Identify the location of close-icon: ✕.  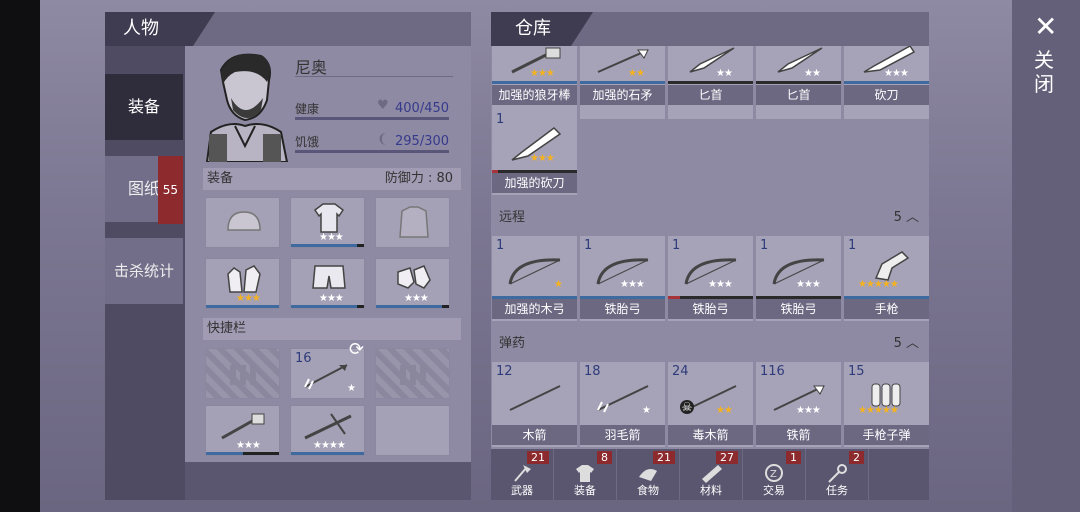
(1045, 26).